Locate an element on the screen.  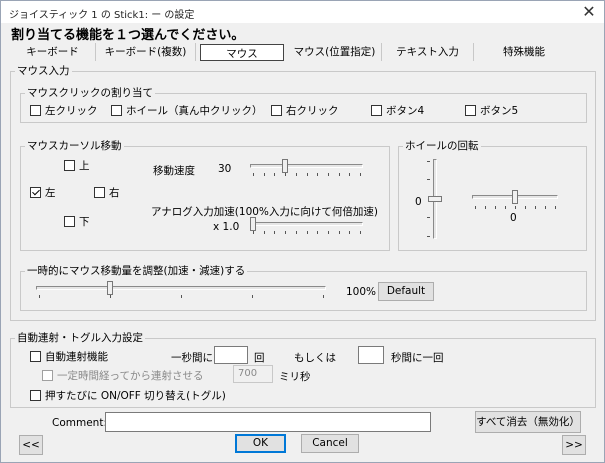
left-click-label: 左クリック is located at coordinates (71, 111).